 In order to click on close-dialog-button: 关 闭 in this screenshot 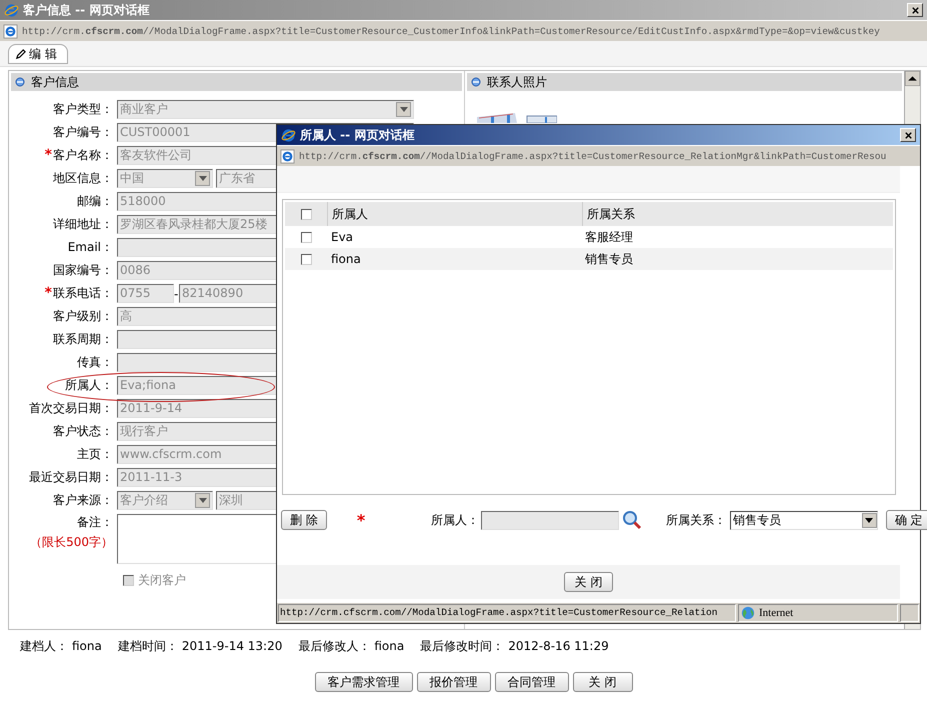, I will do `click(589, 582)`.